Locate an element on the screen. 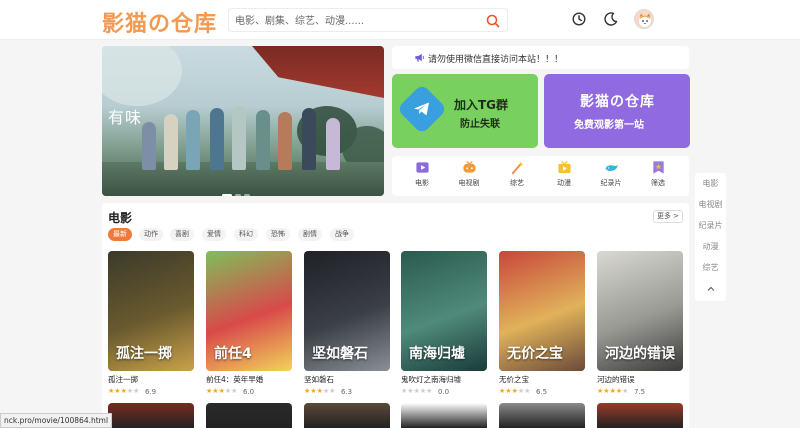  movie-card: 河边的错误 河边的错误 ★★★★★ 7.5 is located at coordinates (640, 324).